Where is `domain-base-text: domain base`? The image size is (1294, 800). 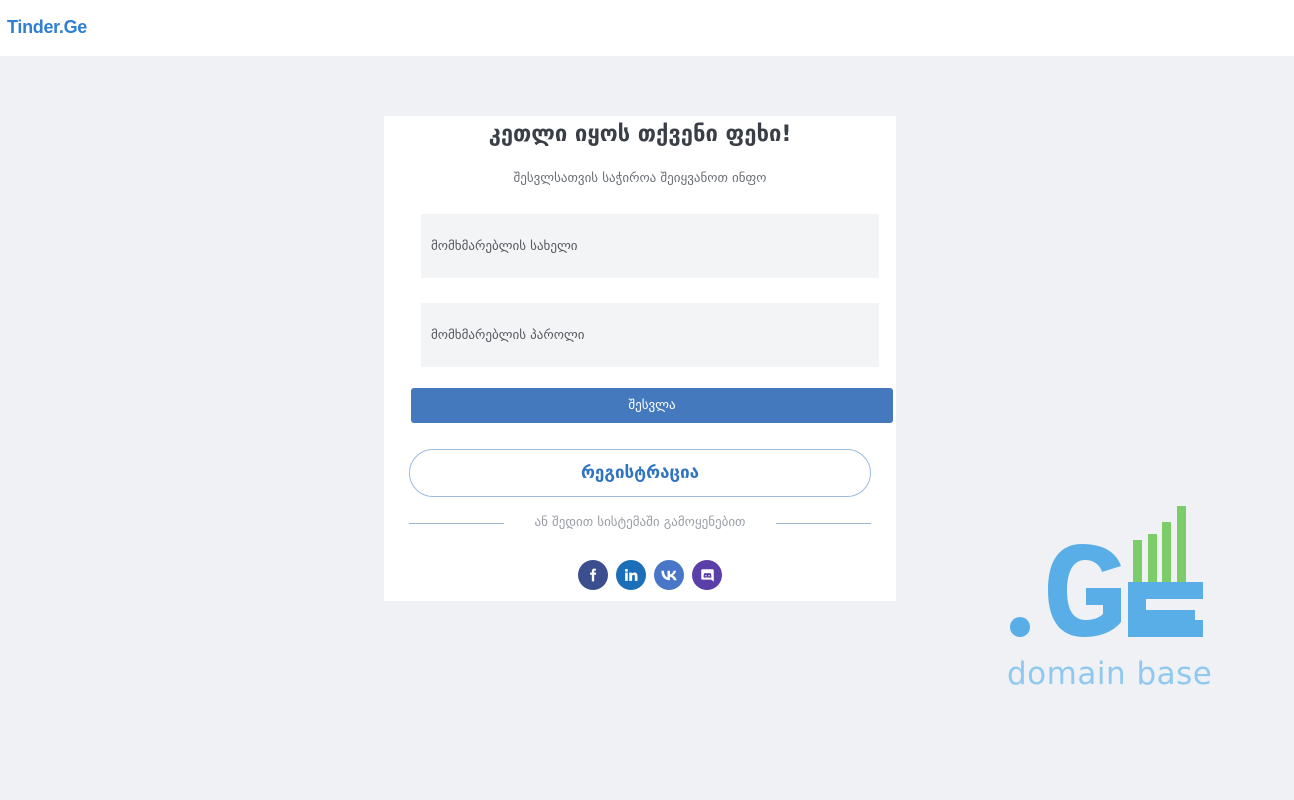 domain-base-text: domain base is located at coordinates (1110, 674).